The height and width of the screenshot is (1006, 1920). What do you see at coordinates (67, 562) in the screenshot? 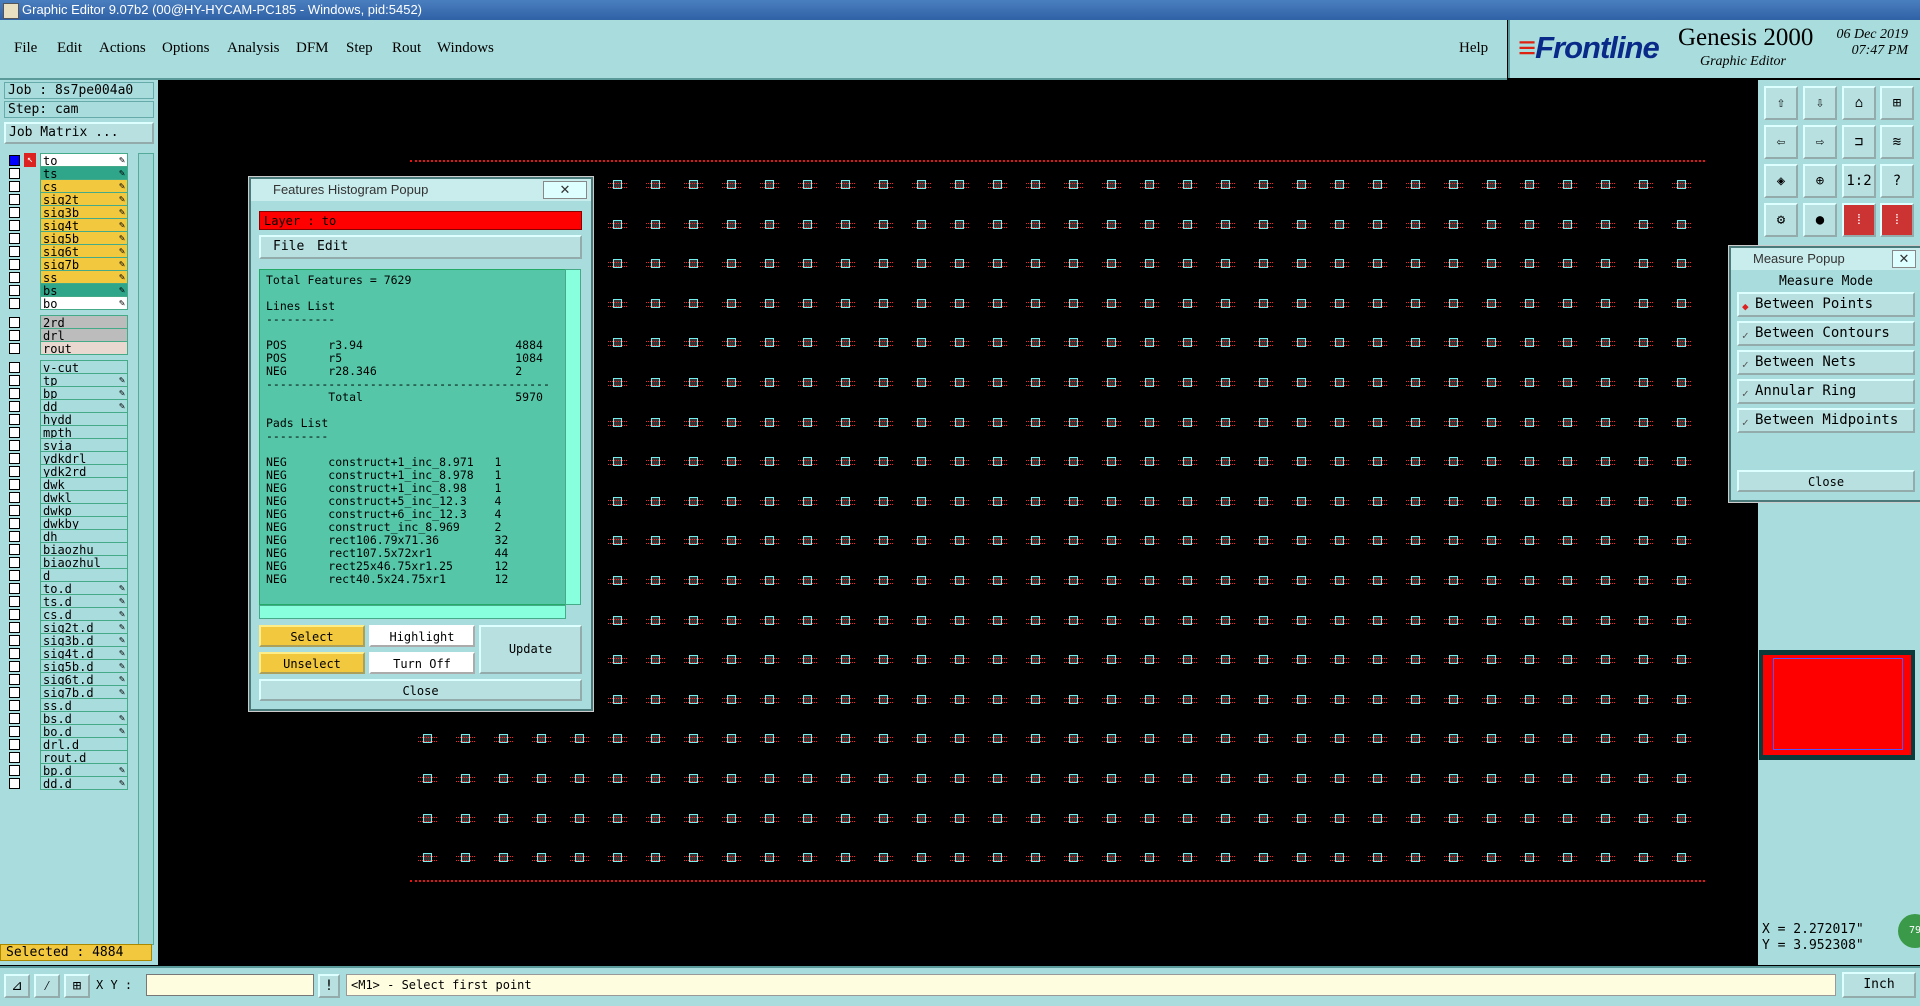
I see `layer-row-biaozhul: biaozhul` at bounding box center [67, 562].